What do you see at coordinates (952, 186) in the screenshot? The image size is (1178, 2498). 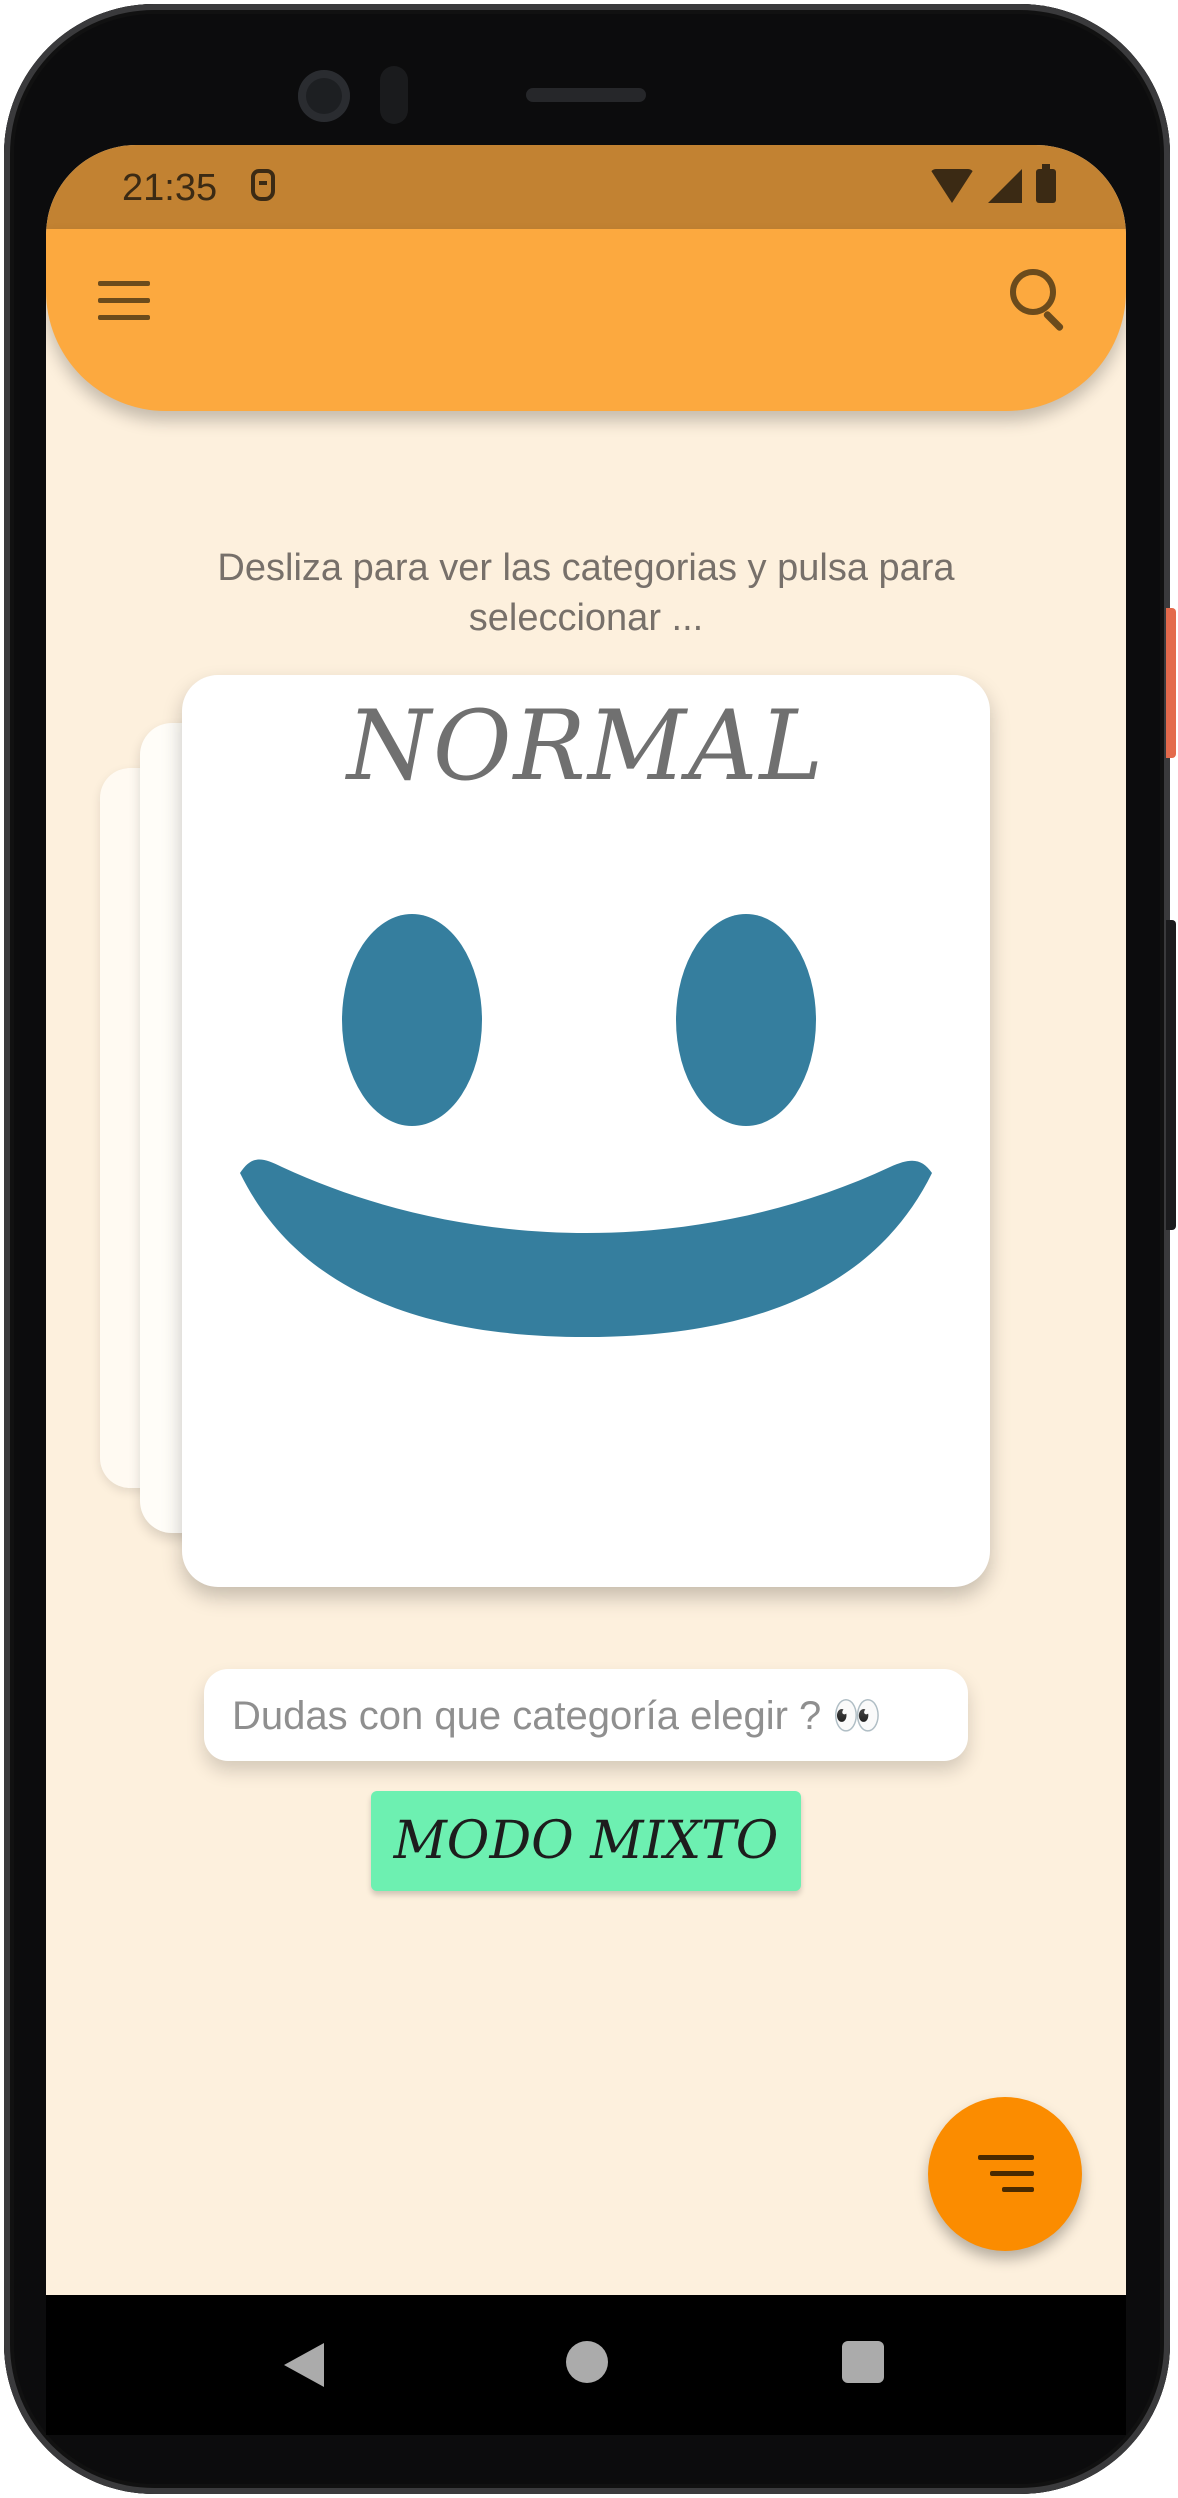 I see `wifi-icon` at bounding box center [952, 186].